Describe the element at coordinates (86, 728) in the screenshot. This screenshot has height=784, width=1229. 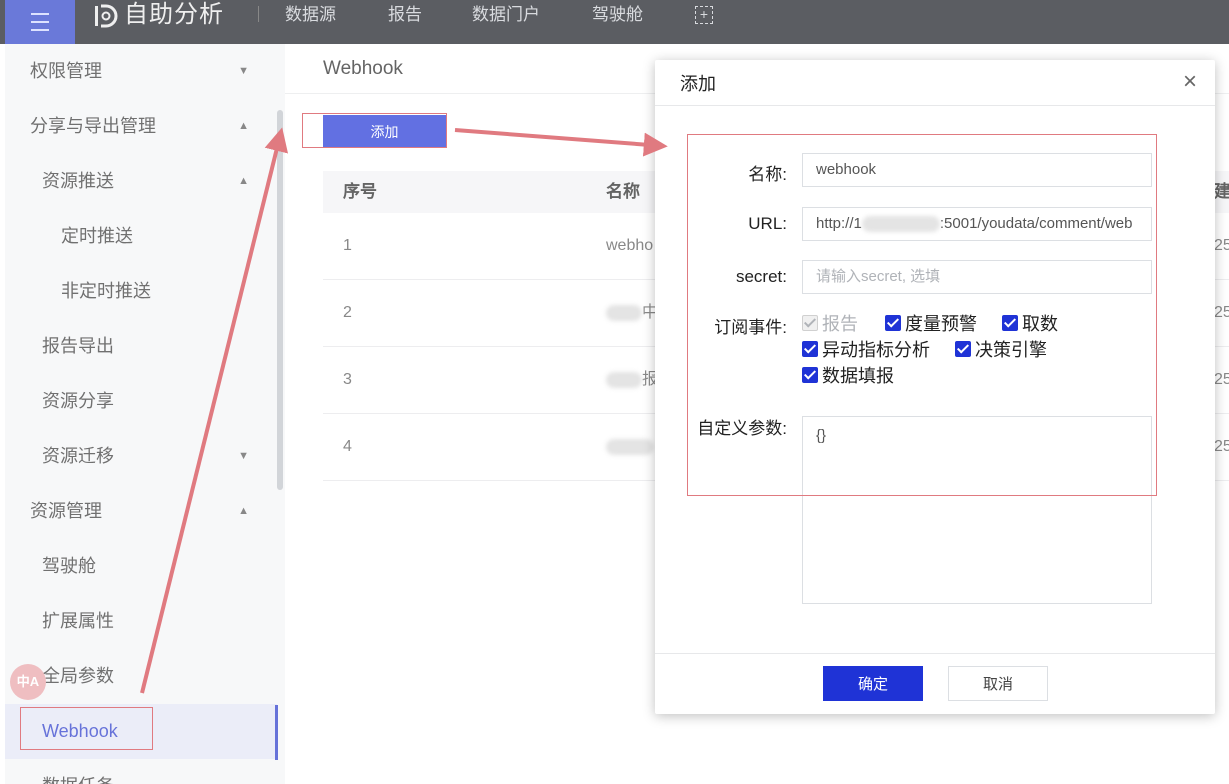
I see `annotation-box-webhook` at that location.